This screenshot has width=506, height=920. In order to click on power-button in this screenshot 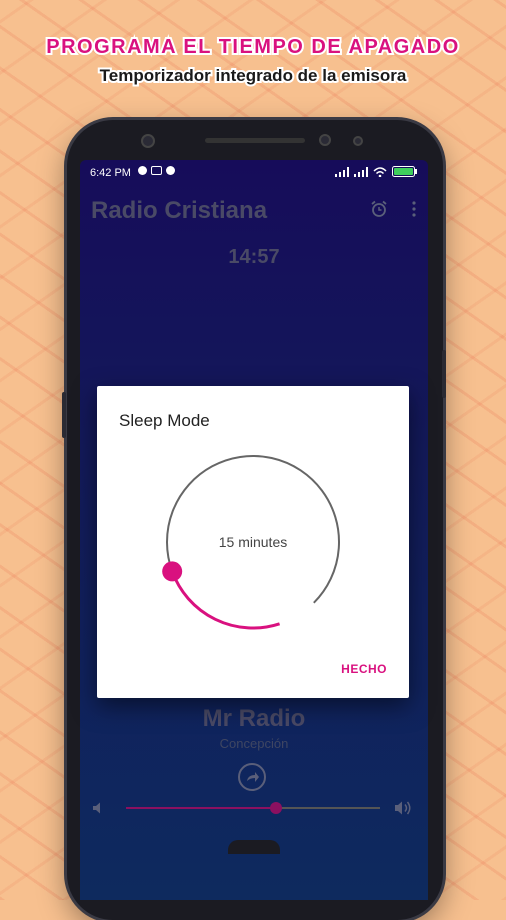, I will do `click(64, 415)`.